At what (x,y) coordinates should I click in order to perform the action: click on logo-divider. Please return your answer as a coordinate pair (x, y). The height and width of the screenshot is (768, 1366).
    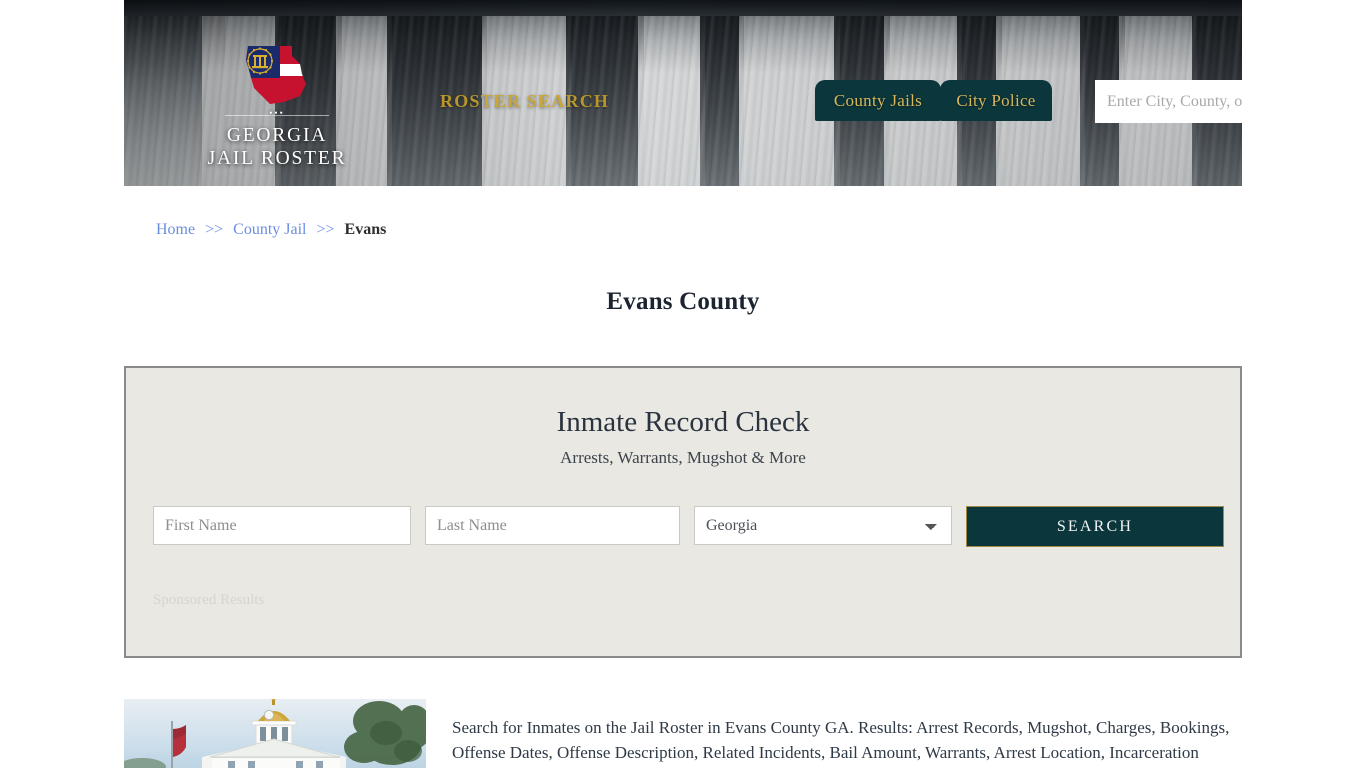
    Looking at the image, I should click on (277, 113).